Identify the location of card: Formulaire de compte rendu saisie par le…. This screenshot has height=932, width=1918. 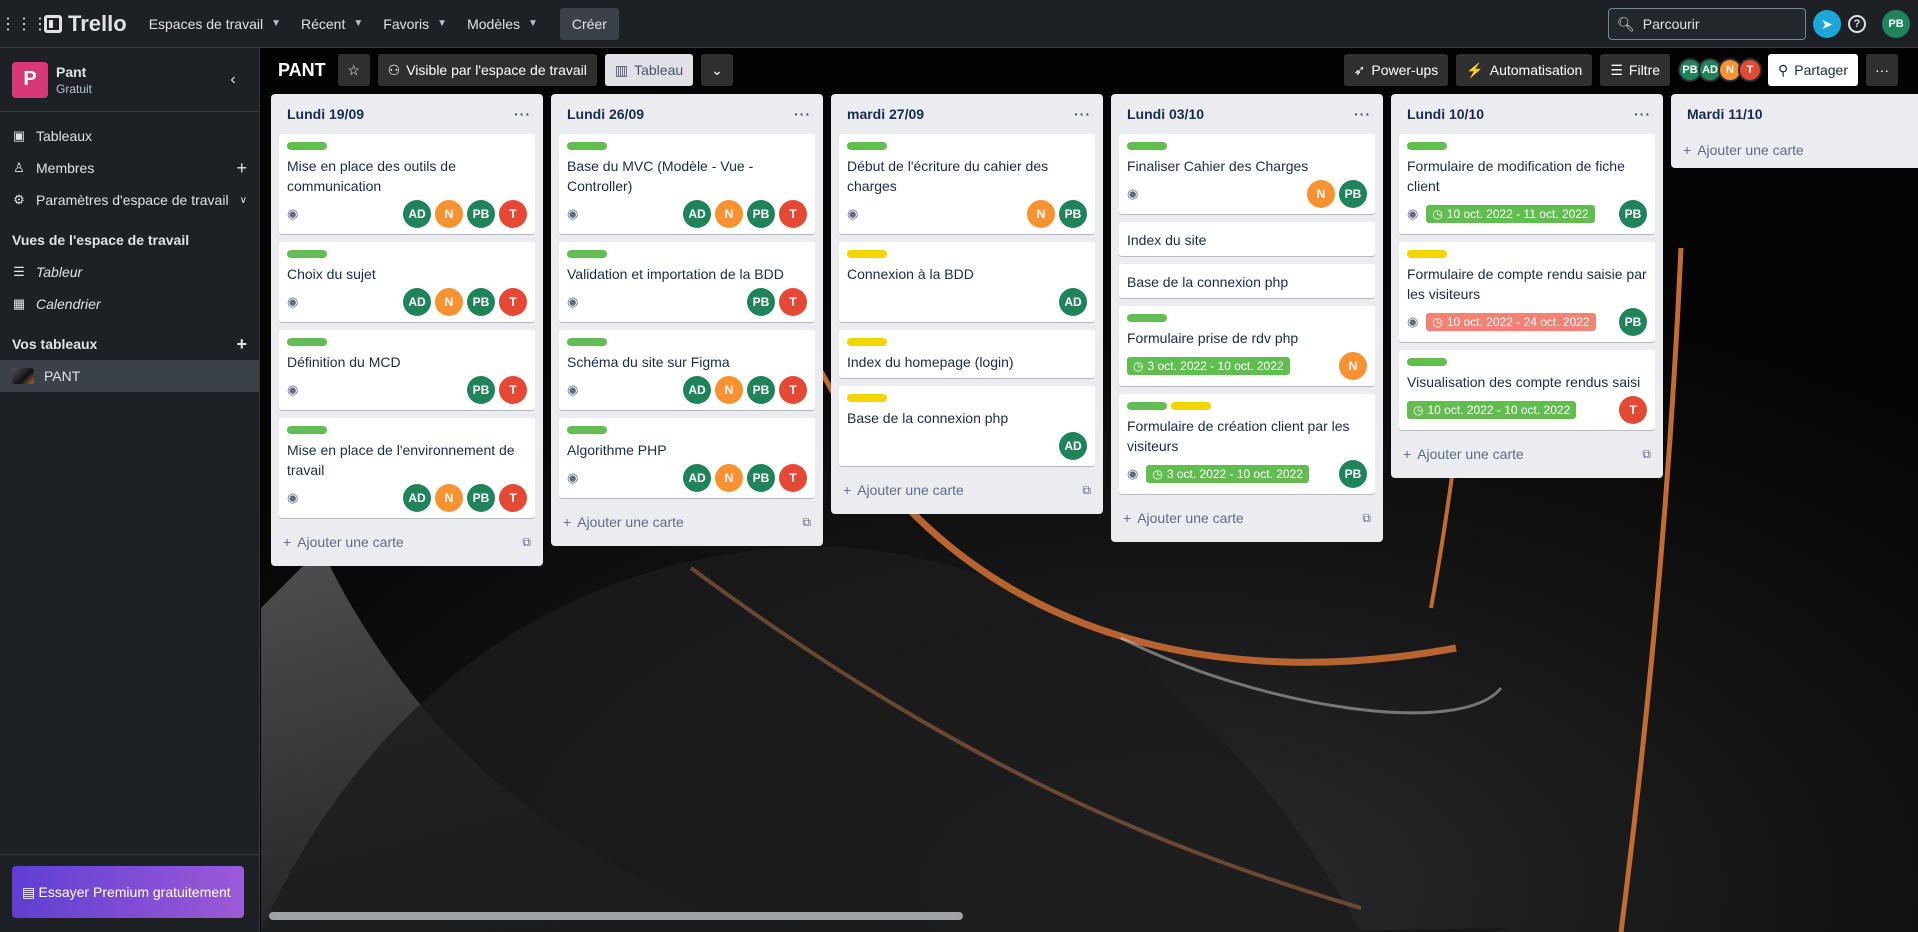
(1527, 292).